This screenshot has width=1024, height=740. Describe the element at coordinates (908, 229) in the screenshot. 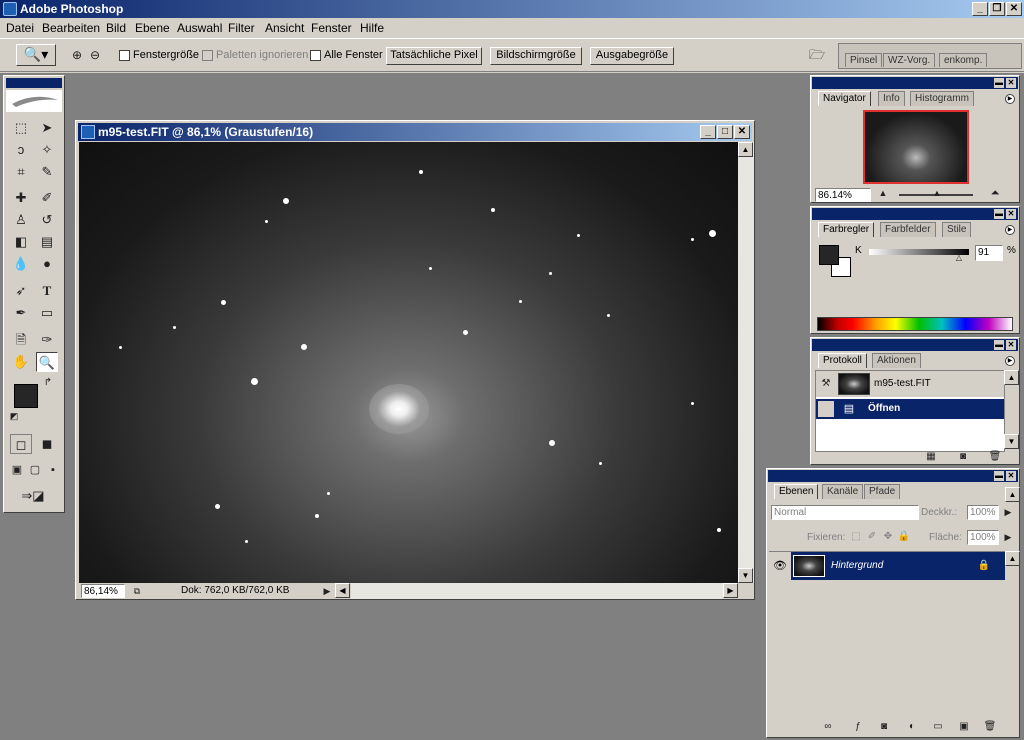

I see `tab-farbfelder: Farbfelder` at that location.